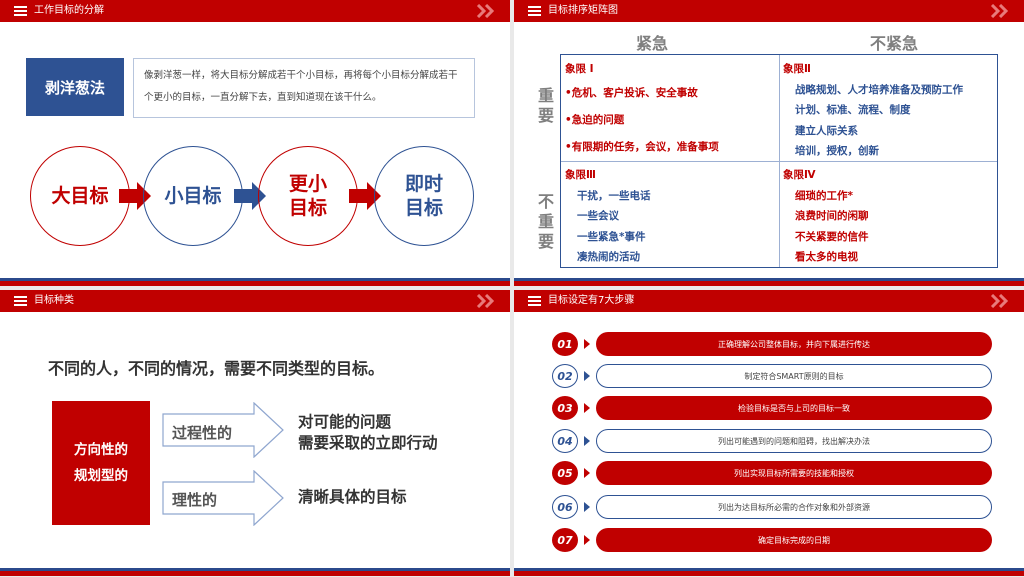  Describe the element at coordinates (611, 236) in the screenshot. I see `quadrant-item: 一些紧急*事件` at that location.